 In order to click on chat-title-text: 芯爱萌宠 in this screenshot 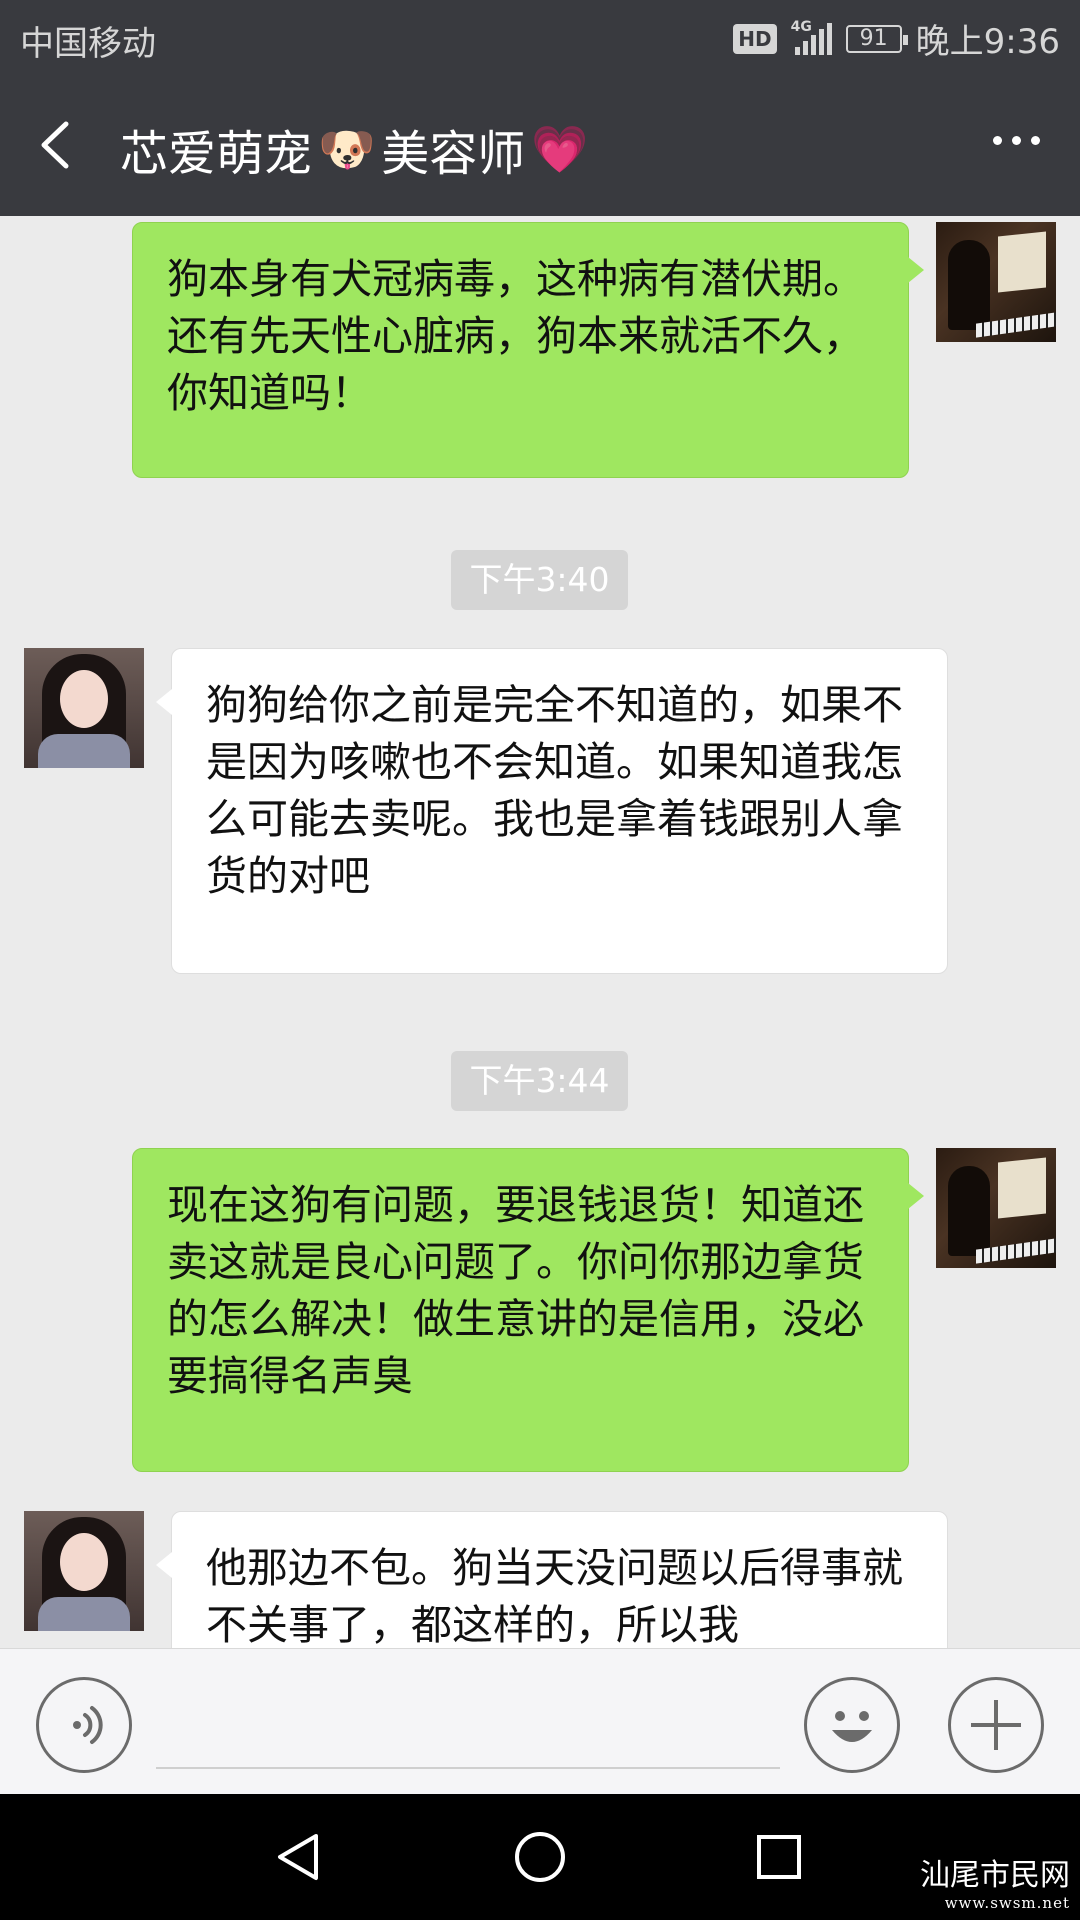, I will do `click(216, 154)`.